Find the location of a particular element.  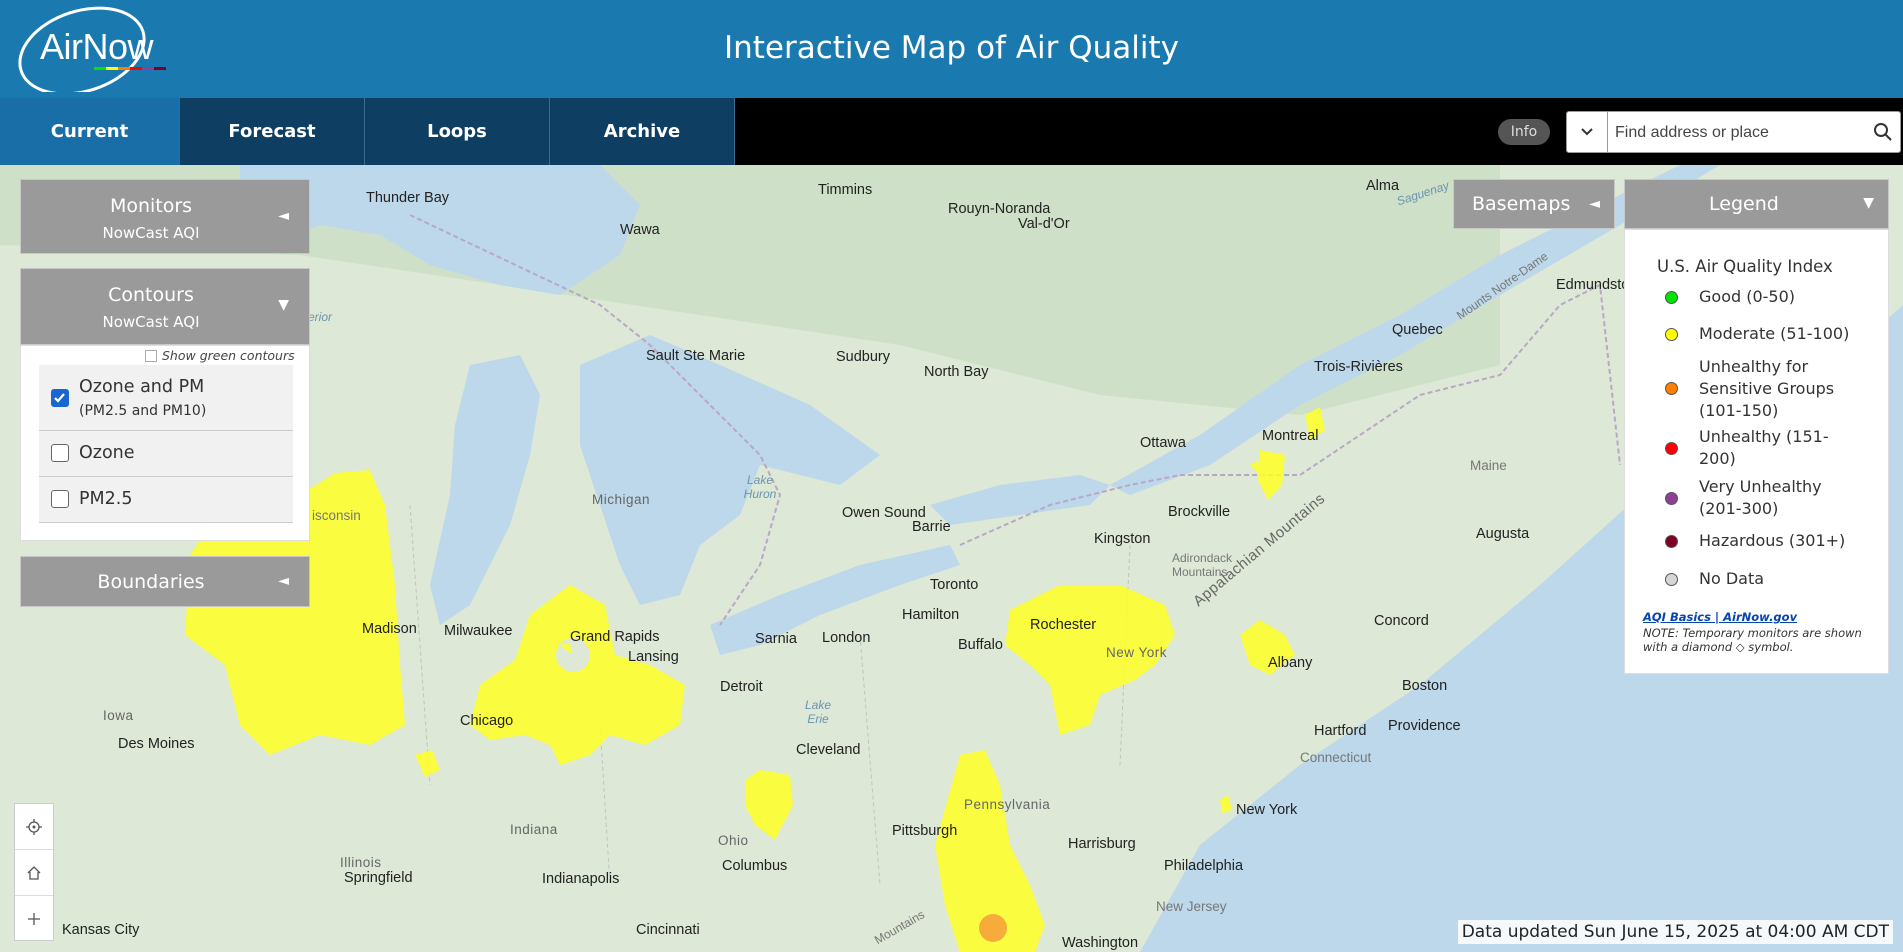

contours-subtitle: NowCast AQI is located at coordinates (151, 322).